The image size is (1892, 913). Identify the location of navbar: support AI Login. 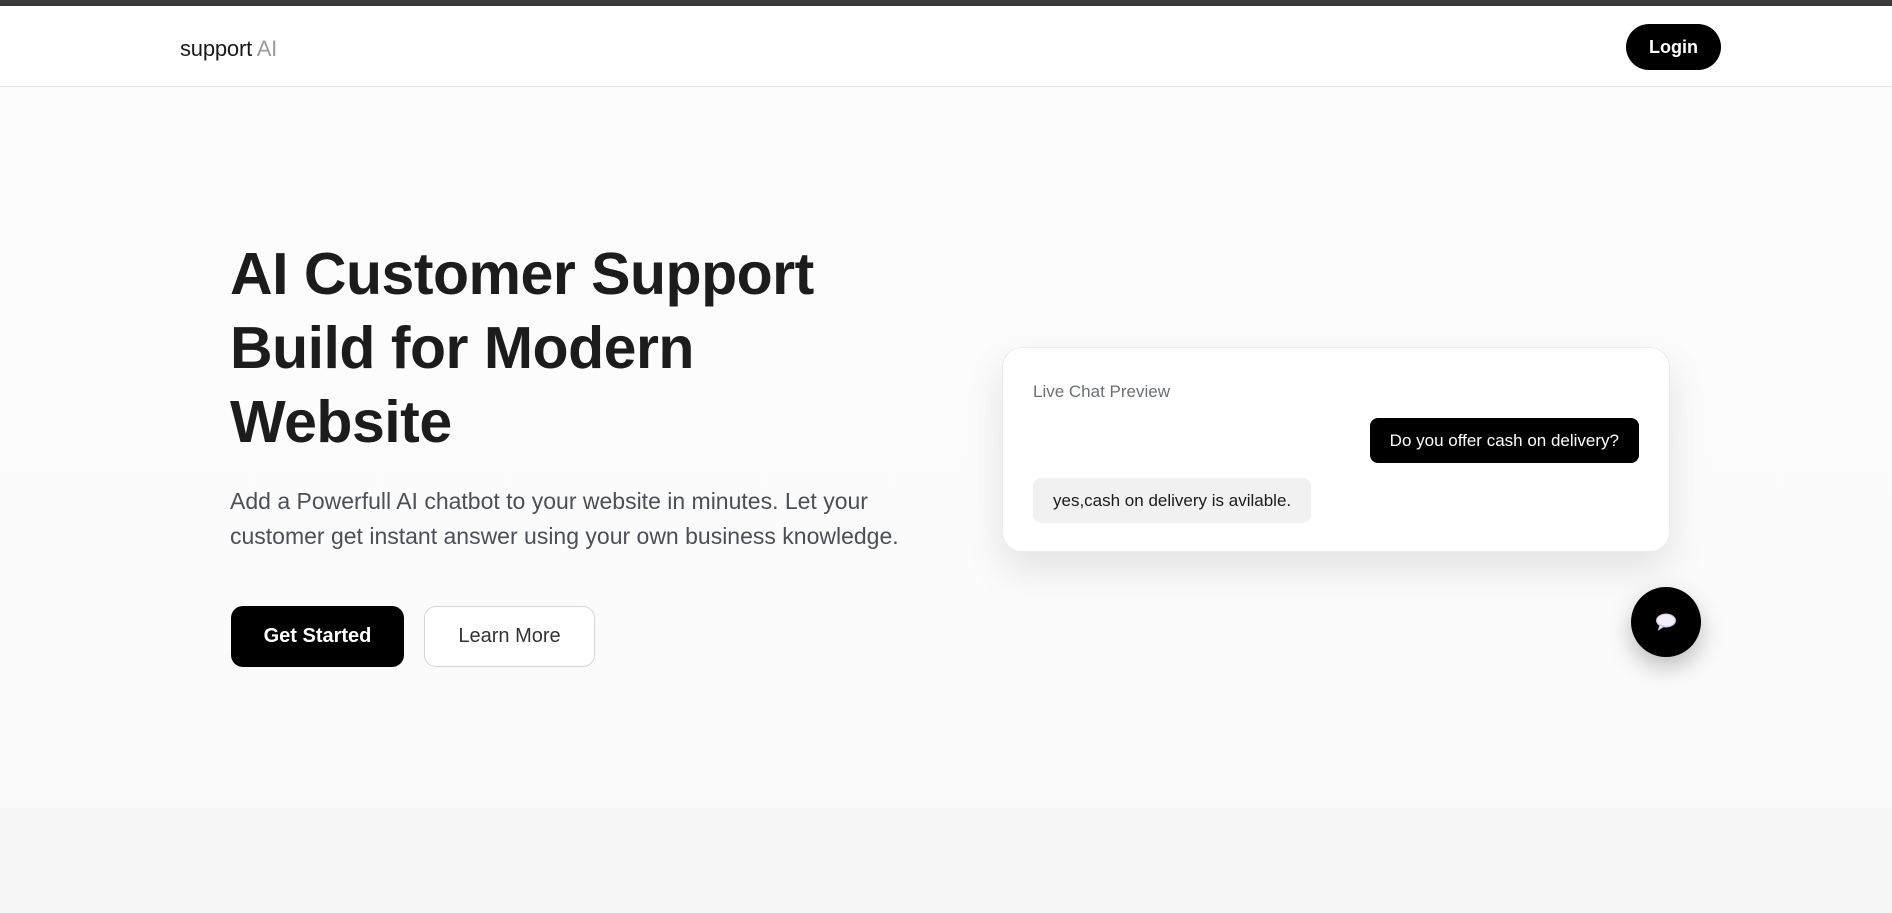
(946, 46).